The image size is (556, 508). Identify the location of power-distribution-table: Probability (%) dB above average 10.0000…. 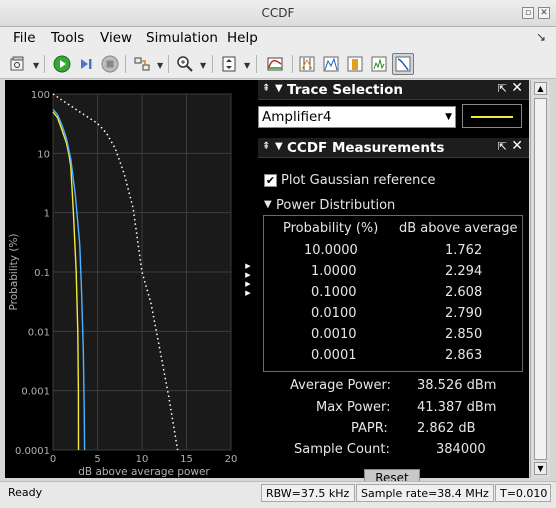
(393, 293).